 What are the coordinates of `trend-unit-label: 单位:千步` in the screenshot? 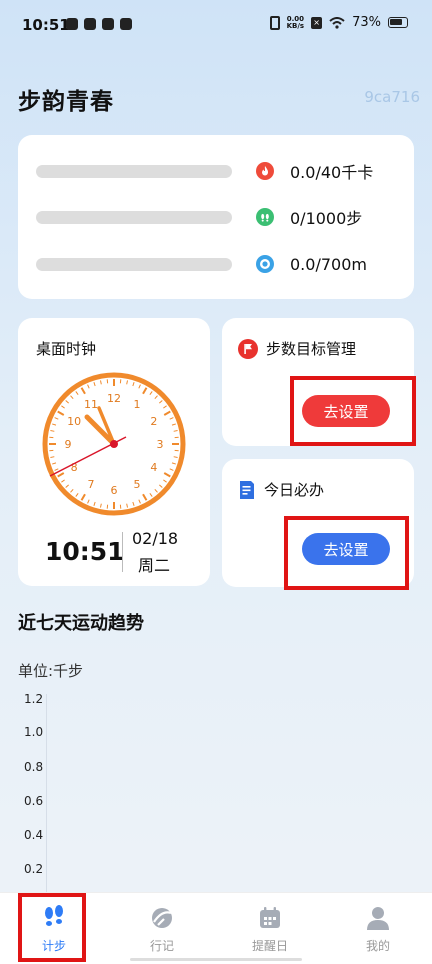 It's located at (51, 671).